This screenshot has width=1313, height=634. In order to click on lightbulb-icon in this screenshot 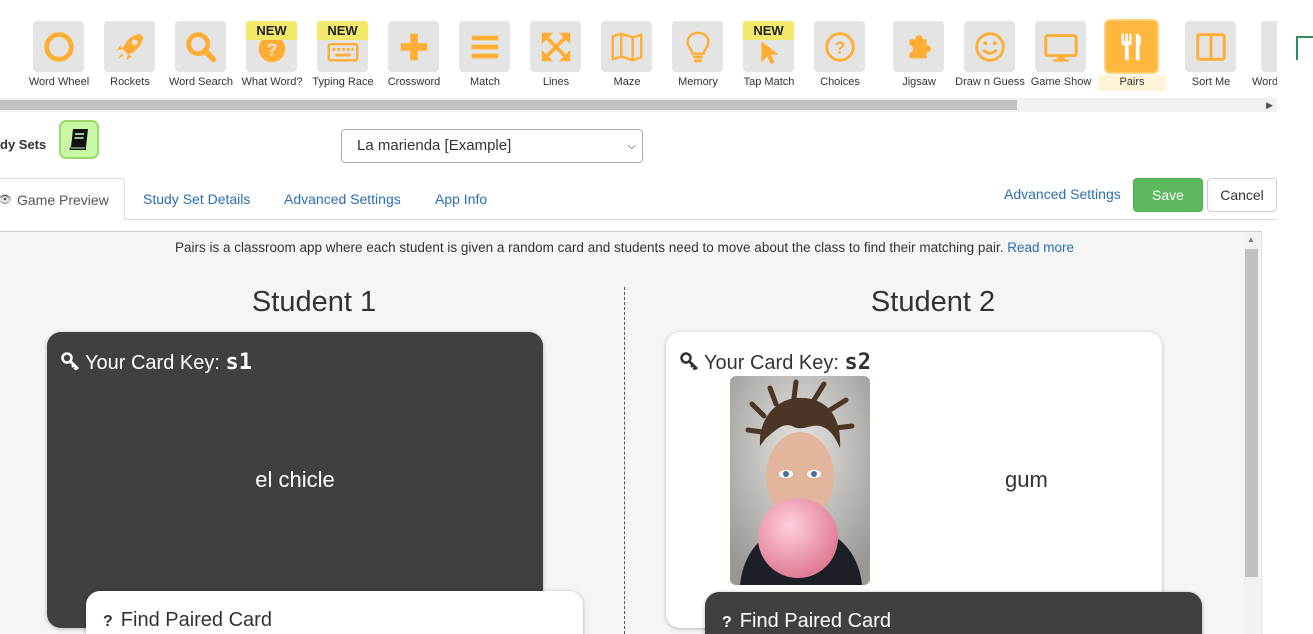, I will do `click(697, 46)`.